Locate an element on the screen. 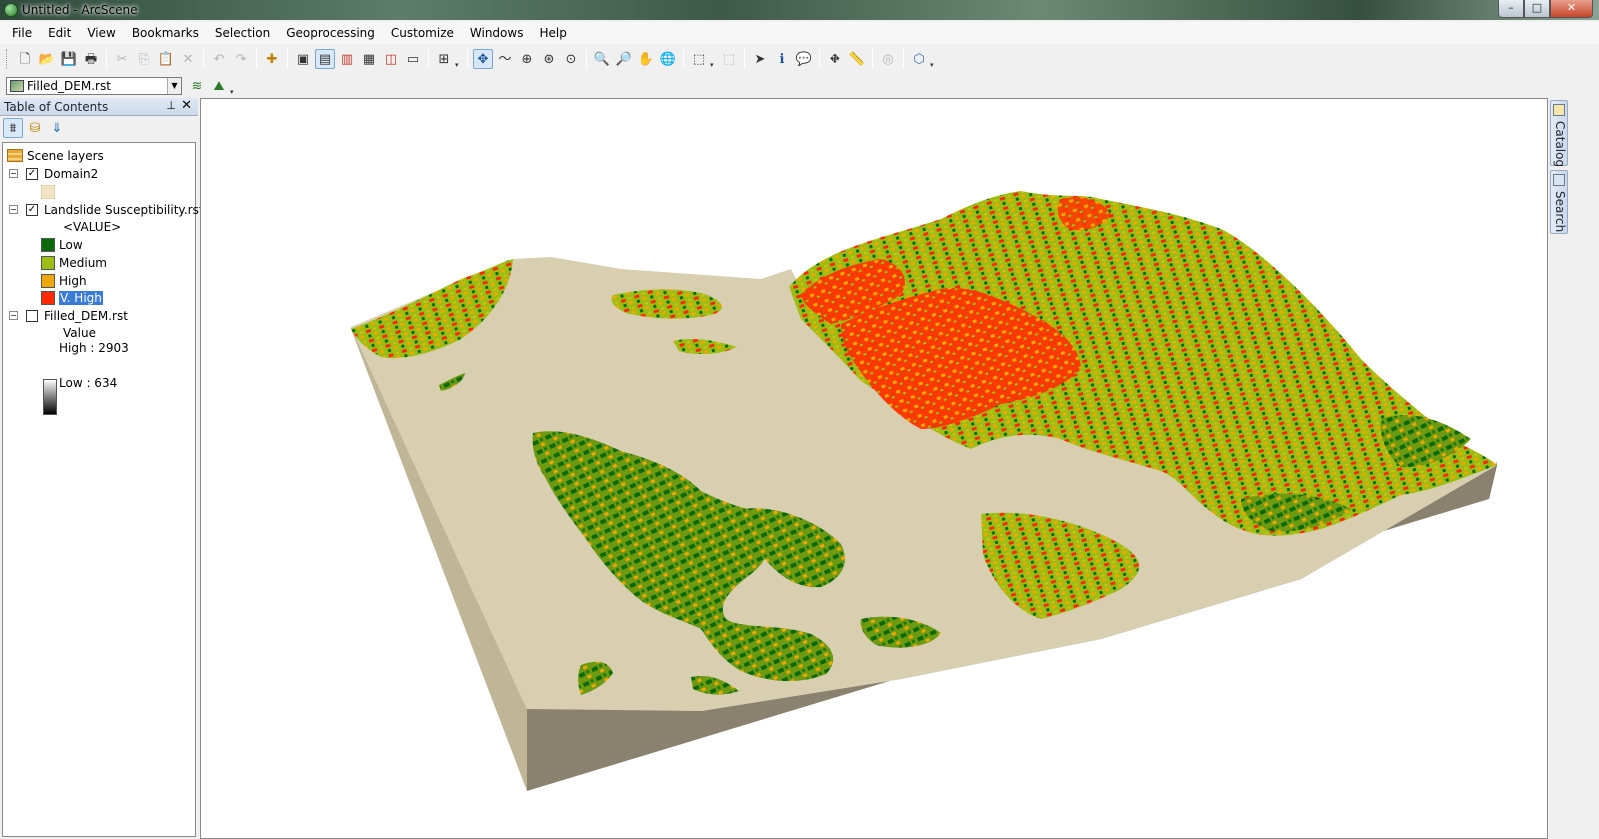  menu-file: File is located at coordinates (22, 33).